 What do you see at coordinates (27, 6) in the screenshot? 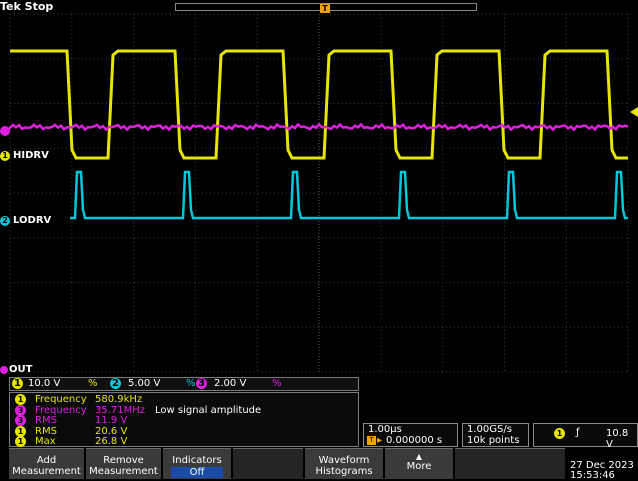
I see `brand-status: Tek Stop` at bounding box center [27, 6].